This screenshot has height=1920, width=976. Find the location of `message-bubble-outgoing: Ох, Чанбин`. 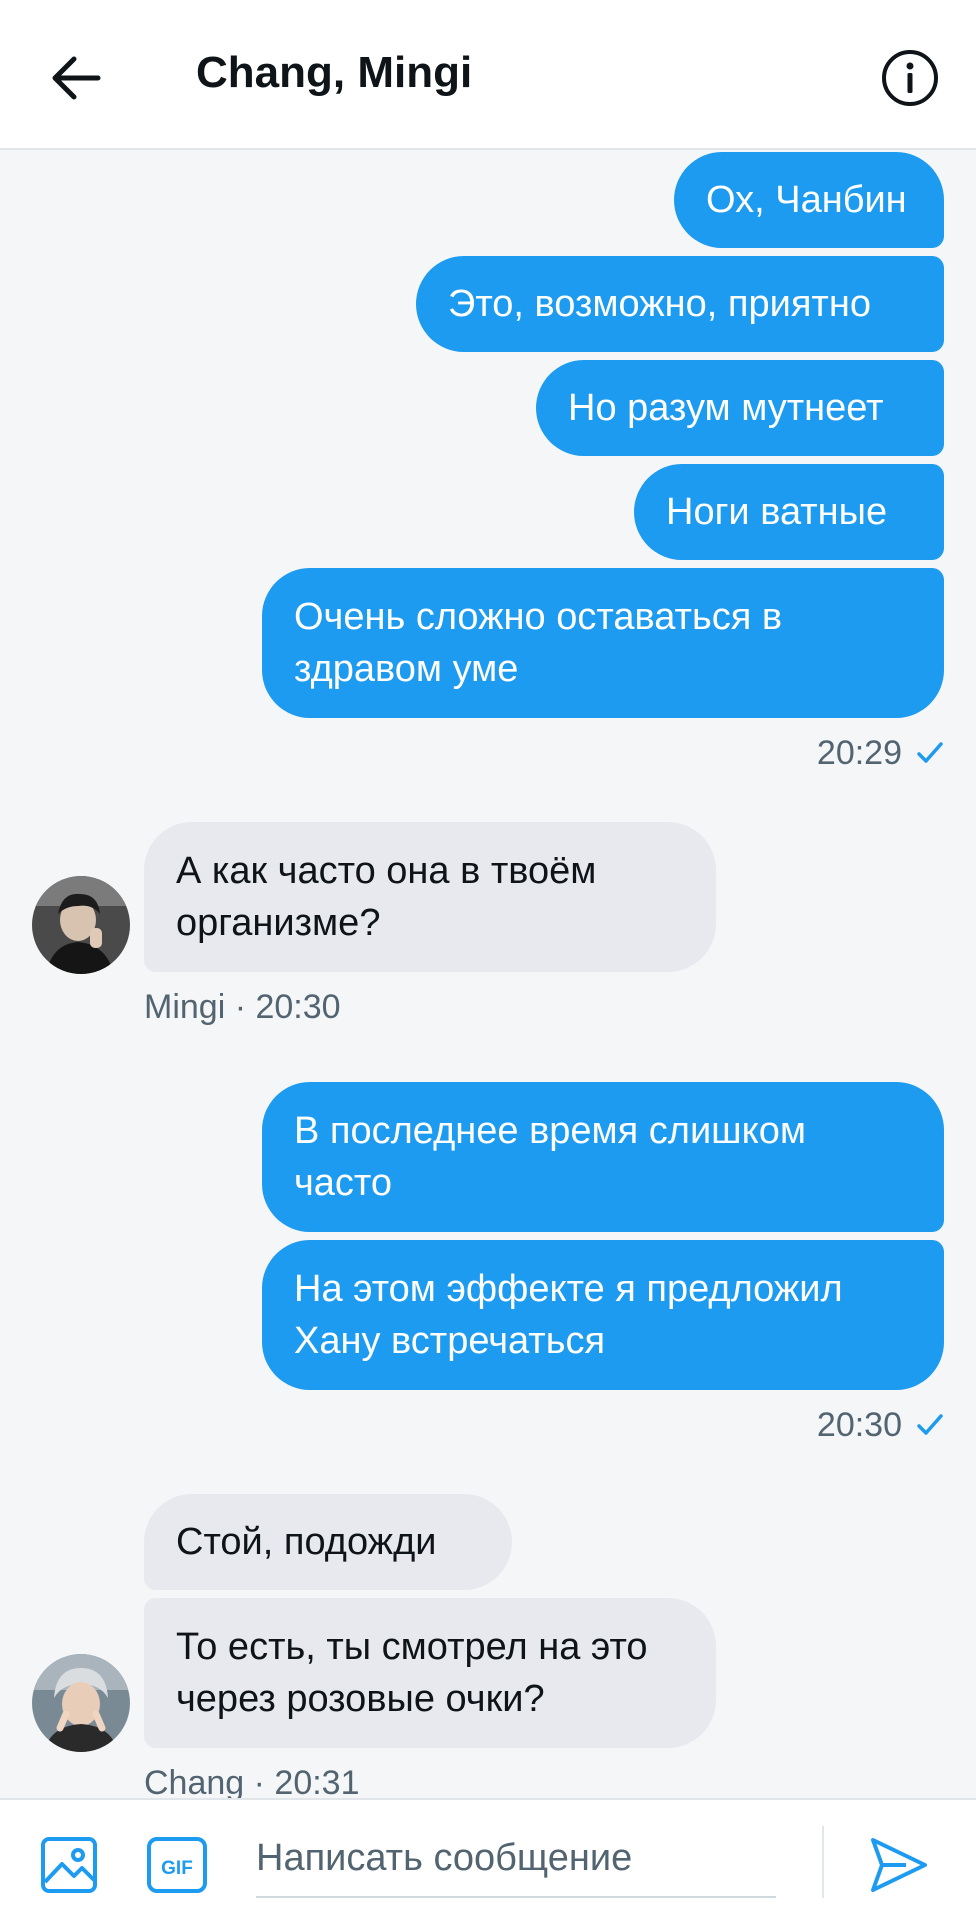

message-bubble-outgoing: Ох, Чанбин is located at coordinates (809, 200).